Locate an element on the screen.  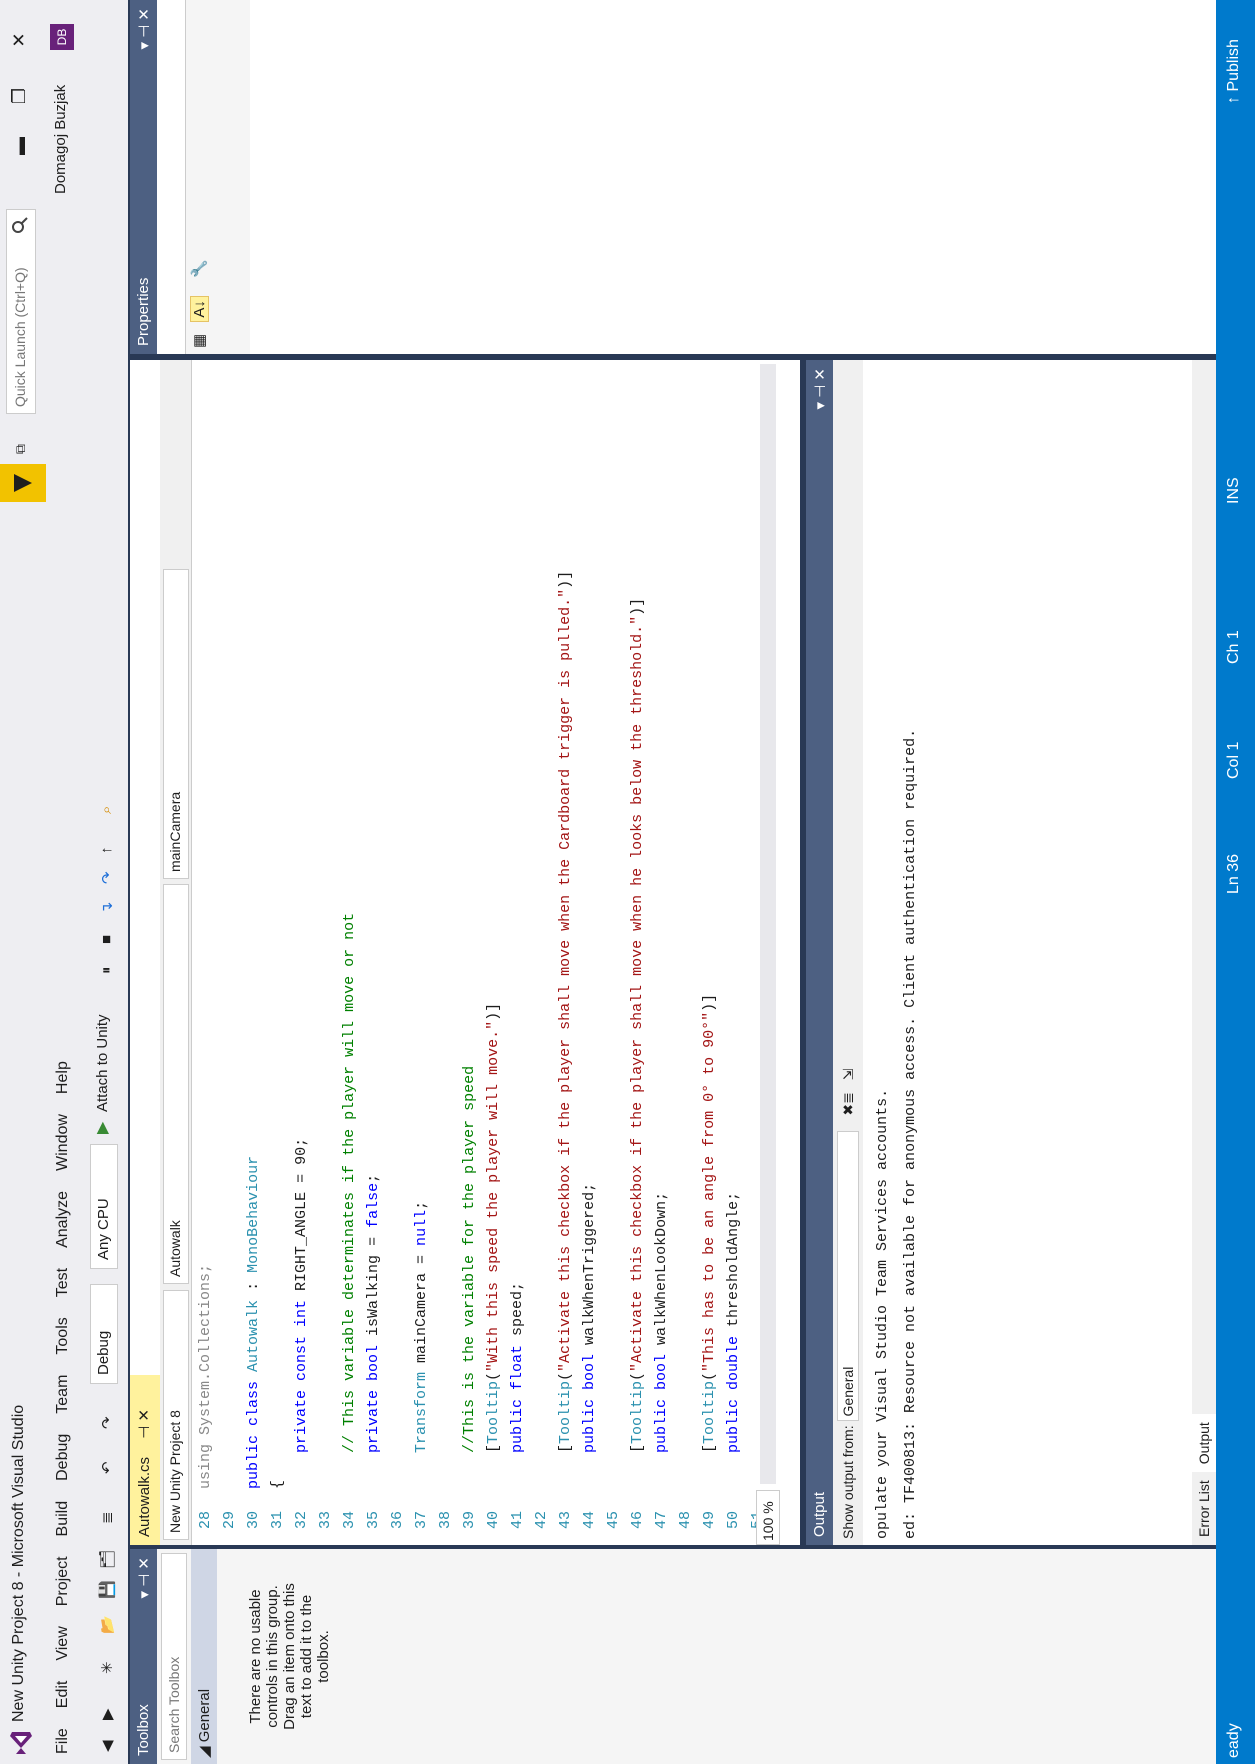
close-icon: ⊣ ✕ is located at coordinates (144, 1424).